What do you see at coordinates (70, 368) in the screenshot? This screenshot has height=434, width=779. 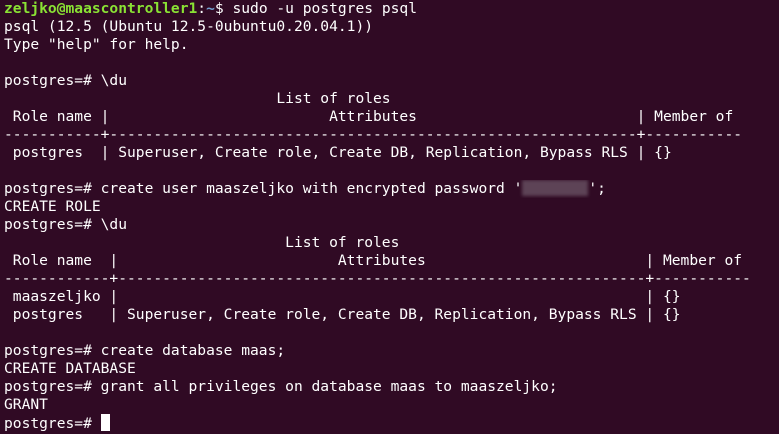 I see `psql-output-line: CREATE DATABASE` at bounding box center [70, 368].